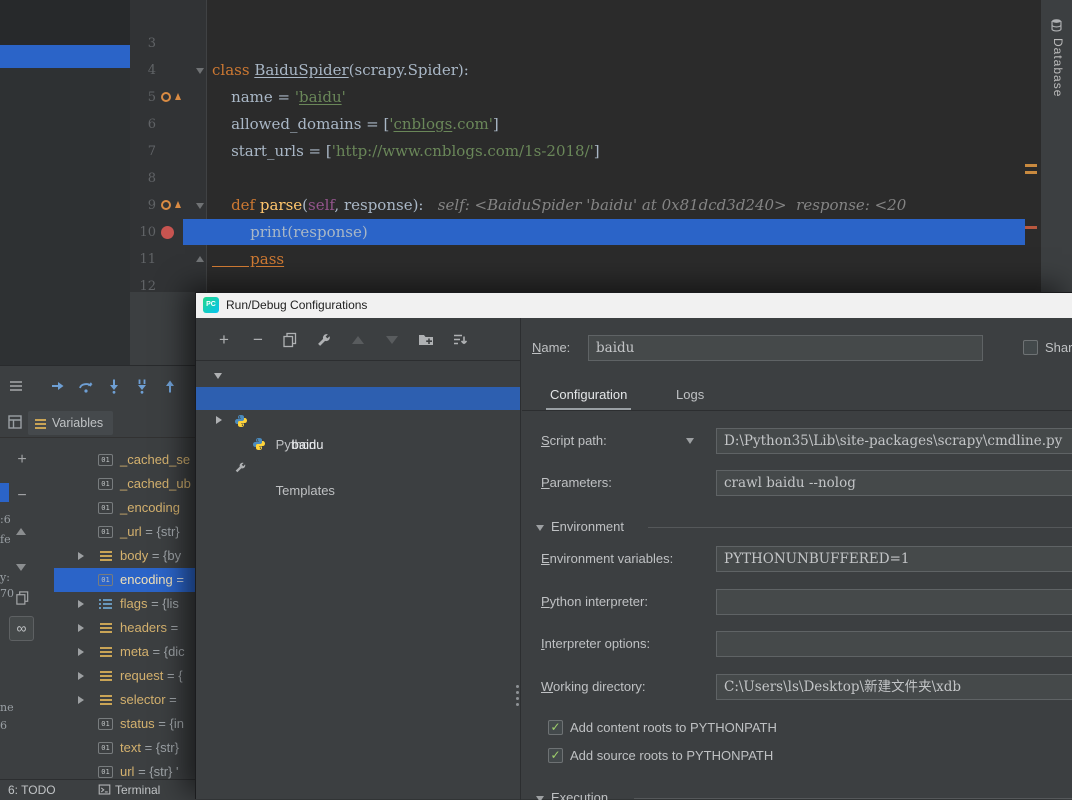  What do you see at coordinates (690, 441) in the screenshot?
I see `chevron-down-icon` at bounding box center [690, 441].